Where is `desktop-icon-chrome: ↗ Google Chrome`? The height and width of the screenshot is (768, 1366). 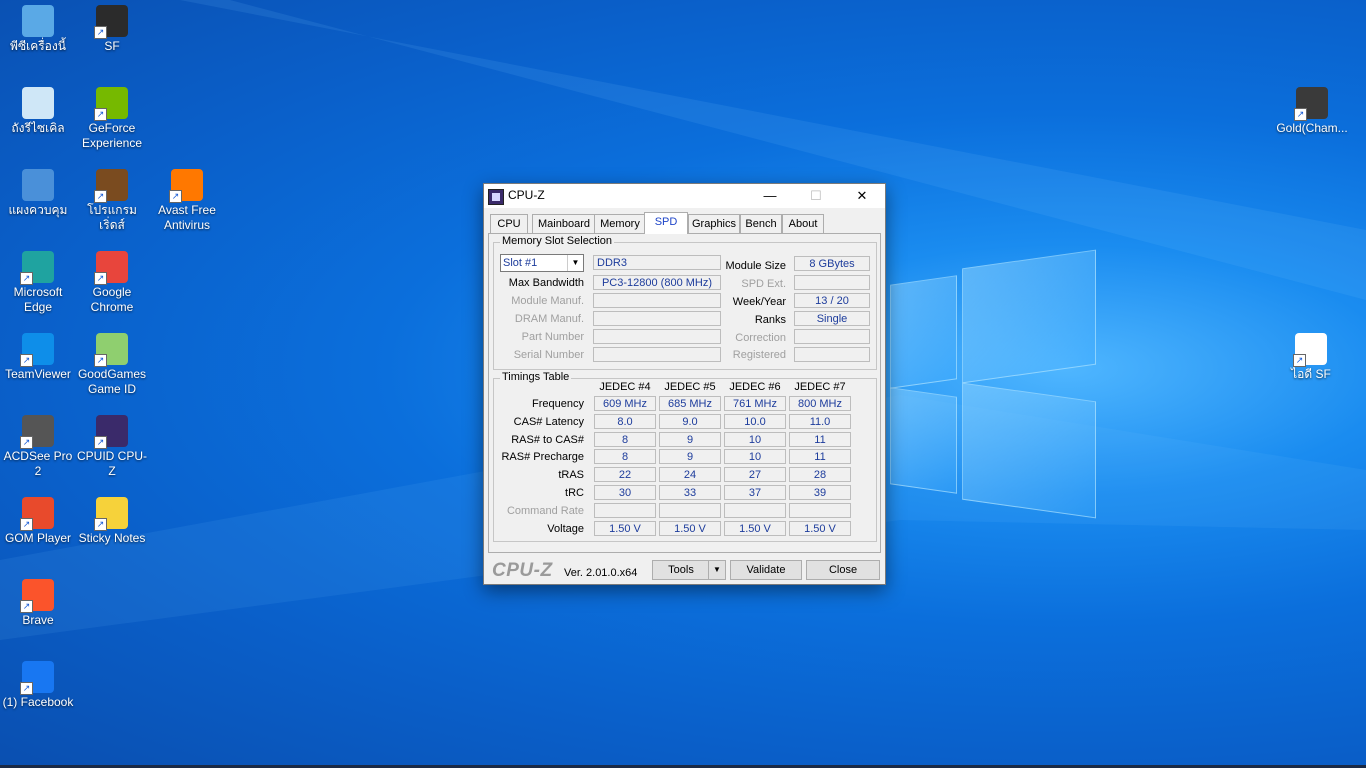 desktop-icon-chrome: ↗ Google Chrome is located at coordinates (112, 283).